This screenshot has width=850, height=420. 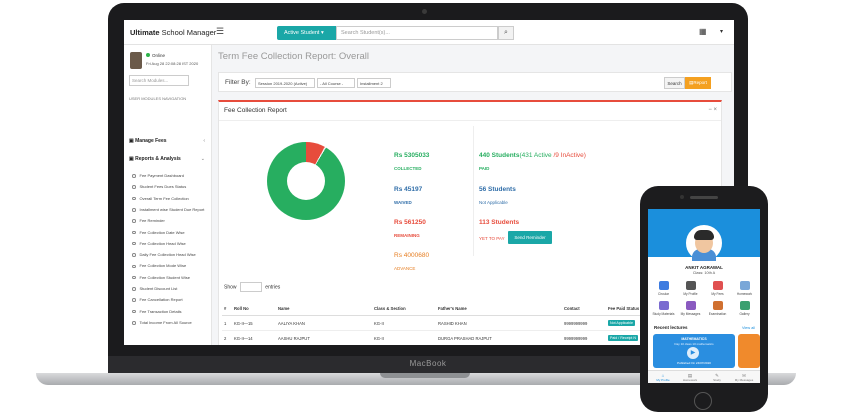 What do you see at coordinates (159, 186) in the screenshot?
I see `sidebar-item: Student Fees Dues Status` at bounding box center [159, 186].